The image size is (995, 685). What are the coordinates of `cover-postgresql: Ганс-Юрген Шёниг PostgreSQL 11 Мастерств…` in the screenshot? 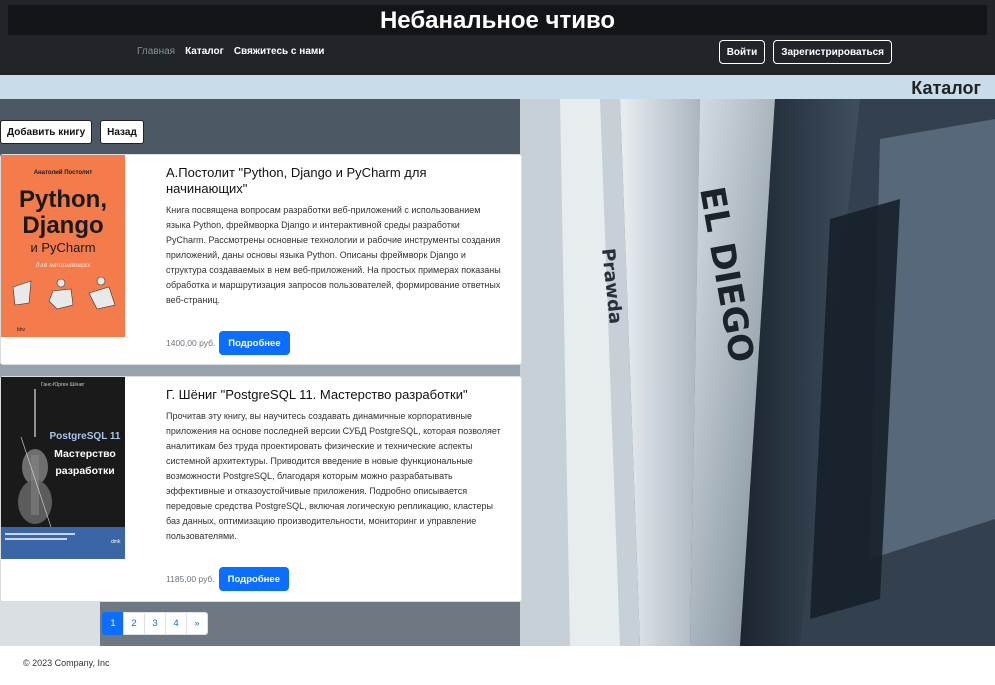 It's located at (63, 468).